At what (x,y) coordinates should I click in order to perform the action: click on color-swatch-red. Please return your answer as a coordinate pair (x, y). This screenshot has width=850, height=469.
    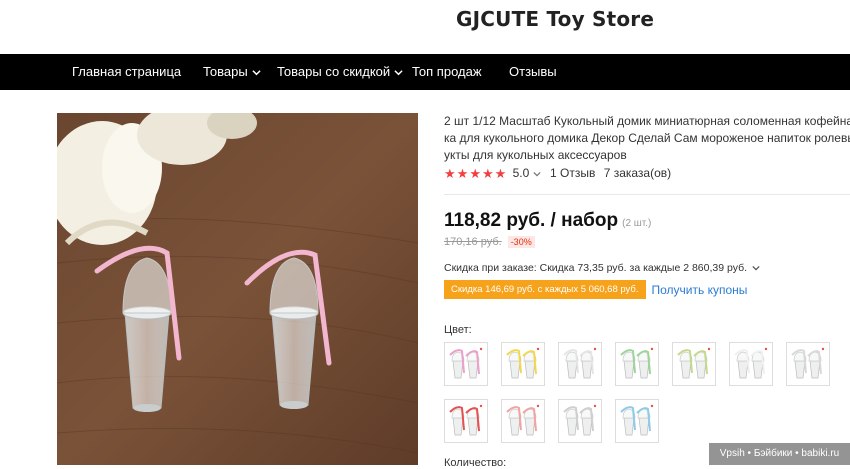
    Looking at the image, I should click on (466, 421).